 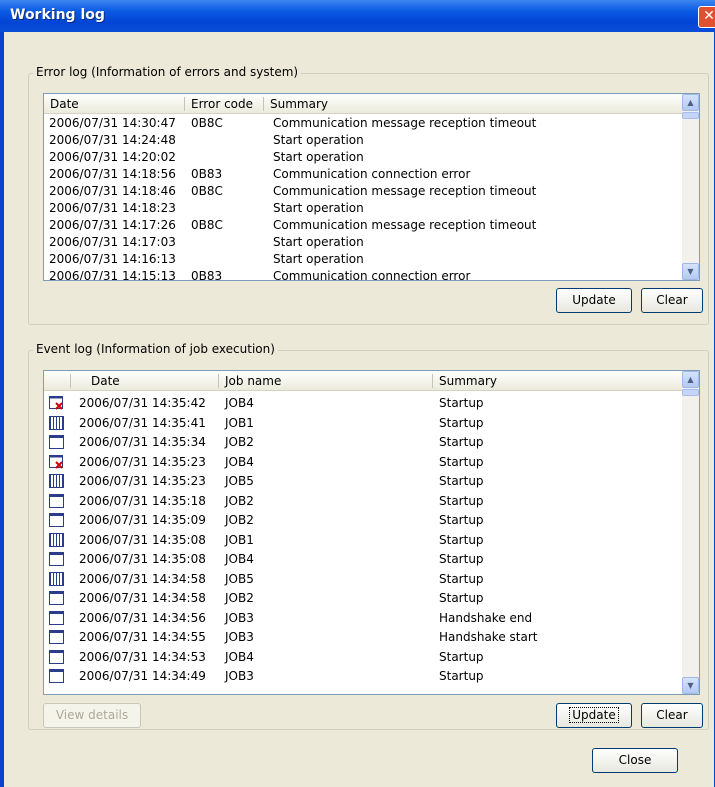 What do you see at coordinates (142, 442) in the screenshot?
I see `cell-date: 2006/07/31 14:35:34` at bounding box center [142, 442].